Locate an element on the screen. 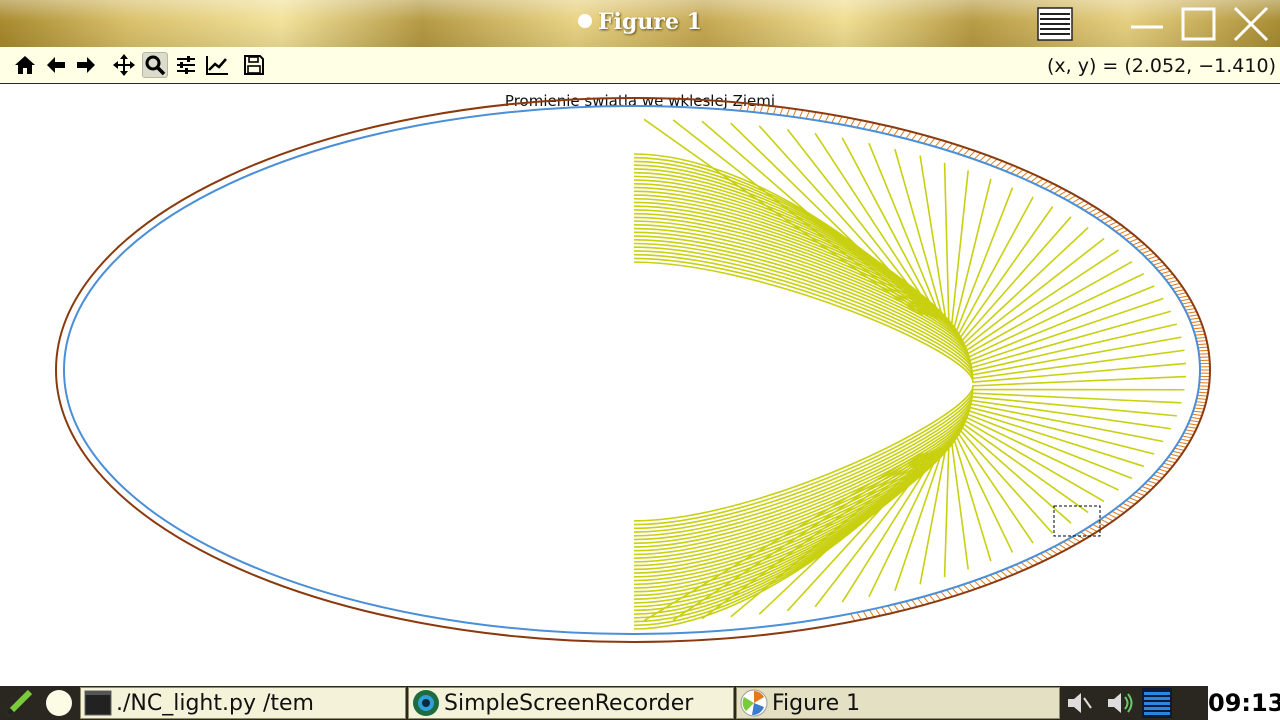 The height and width of the screenshot is (720, 1280). move-icon is located at coordinates (124, 65).